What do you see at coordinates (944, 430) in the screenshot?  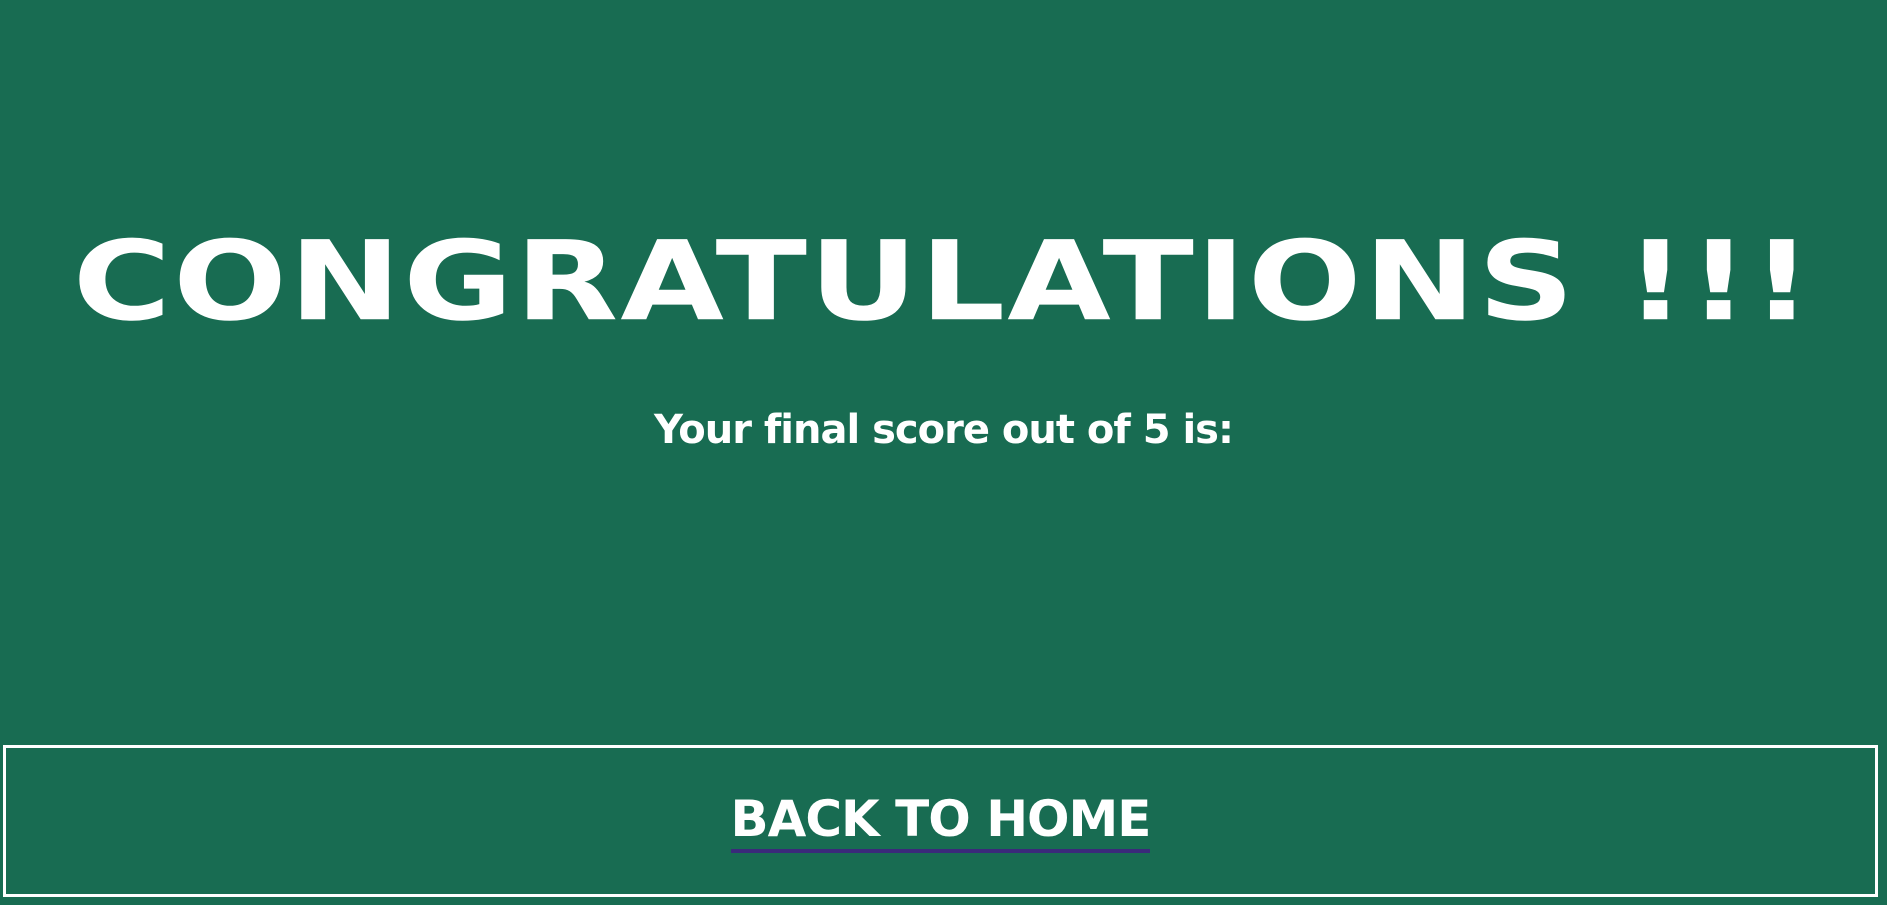 I see `final-score-label: Your final score out of 5 is:` at bounding box center [944, 430].